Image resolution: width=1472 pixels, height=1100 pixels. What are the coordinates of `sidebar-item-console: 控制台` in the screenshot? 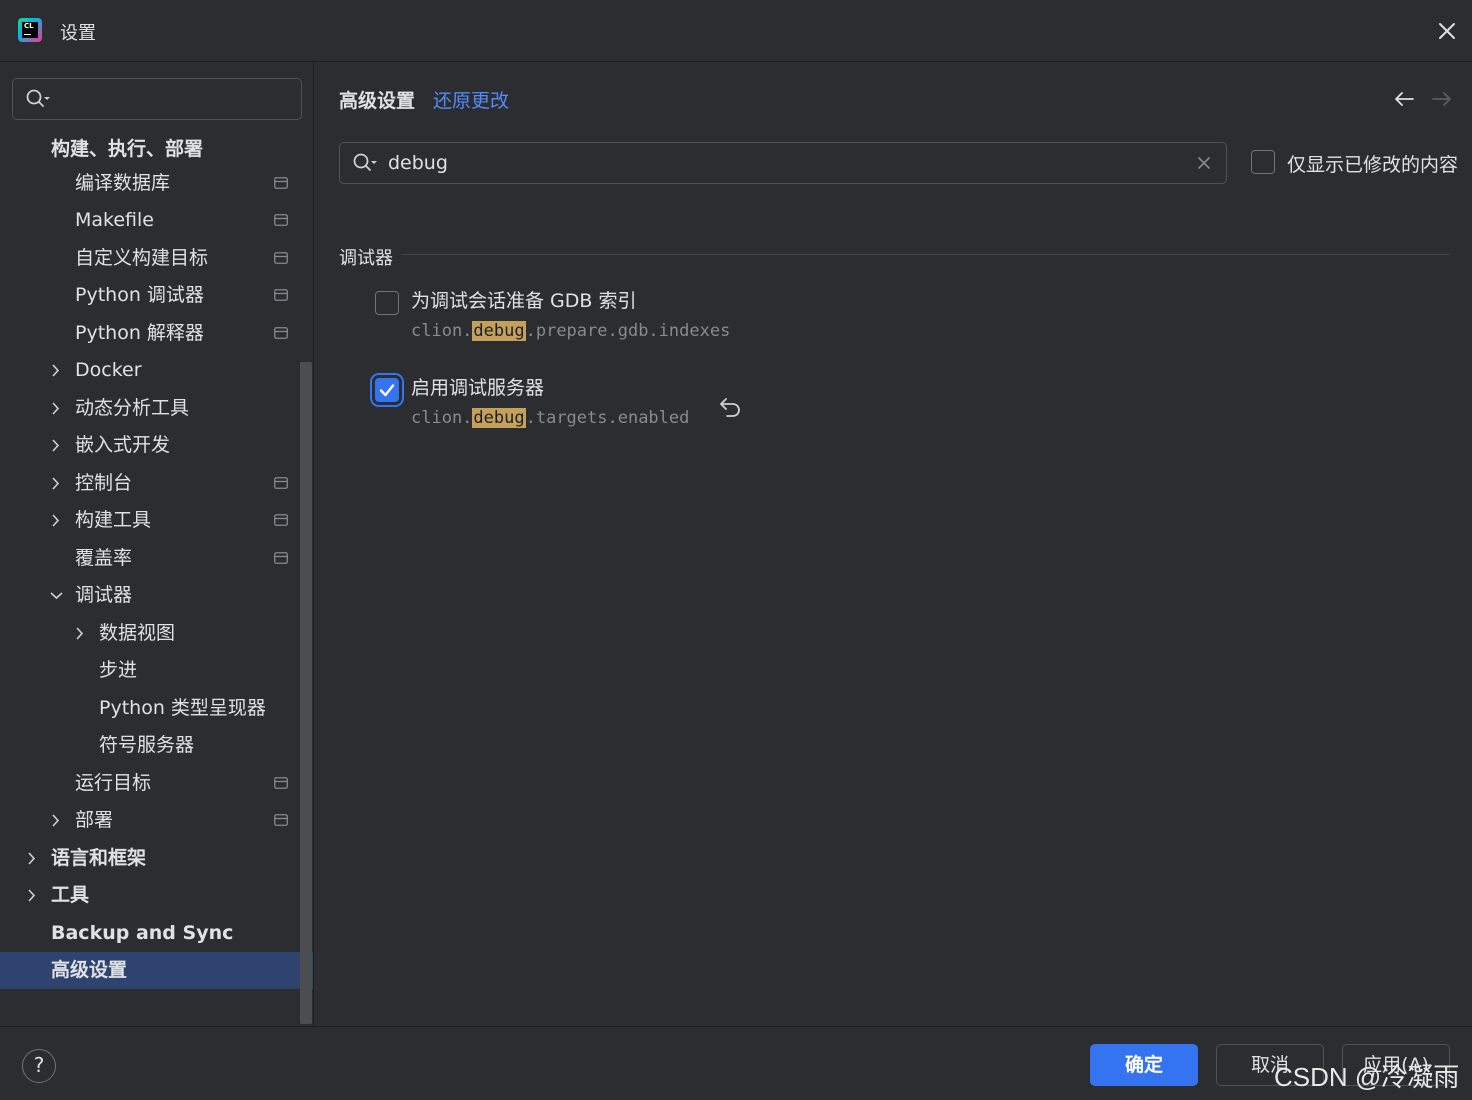 It's located at (150, 483).